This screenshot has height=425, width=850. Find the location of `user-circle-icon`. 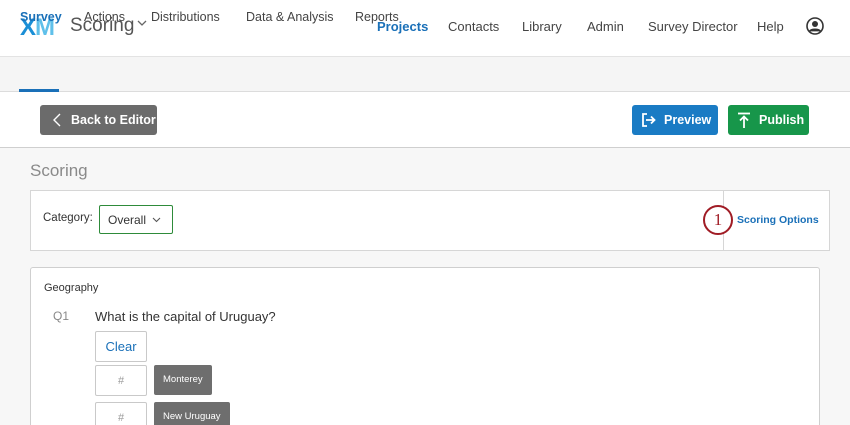

user-circle-icon is located at coordinates (815, 26).